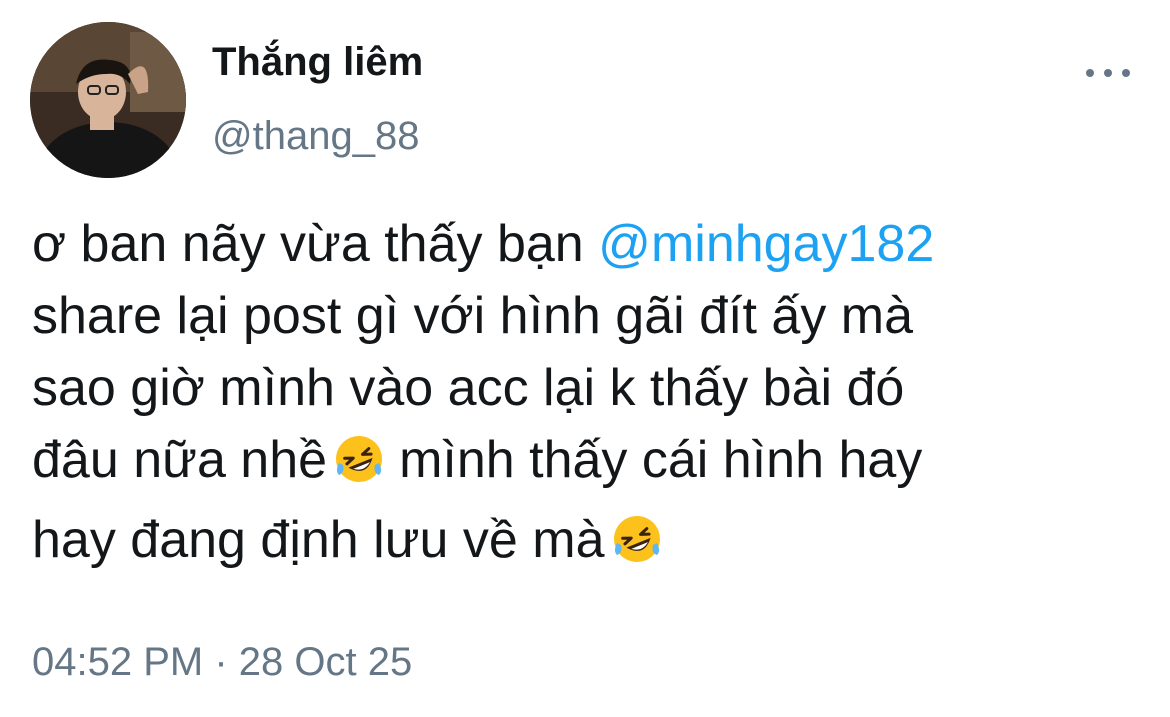 This screenshot has width=1170, height=717. I want to click on tweet-date: 28 Oct 25, so click(325, 662).